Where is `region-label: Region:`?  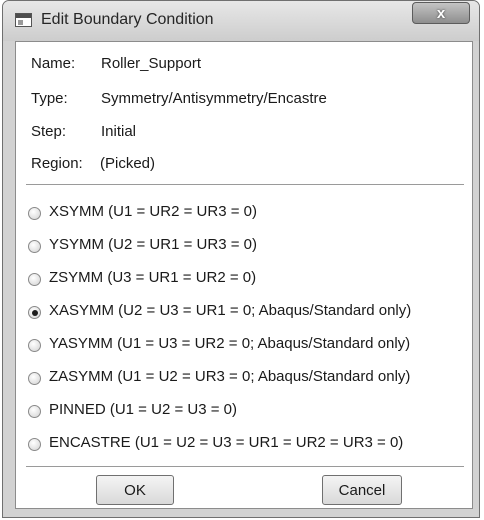
region-label: Region: is located at coordinates (57, 163).